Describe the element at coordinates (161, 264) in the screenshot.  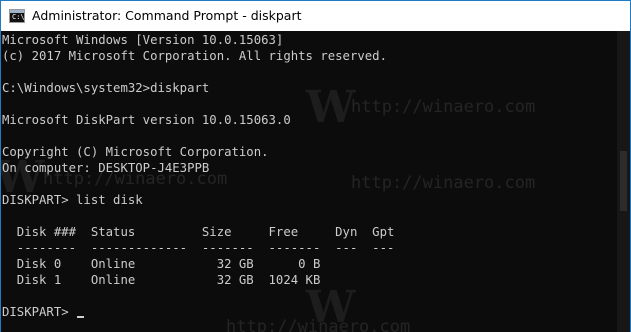
I see `disk-table-row: Disk 0 Online 32 GB 0 B` at that location.